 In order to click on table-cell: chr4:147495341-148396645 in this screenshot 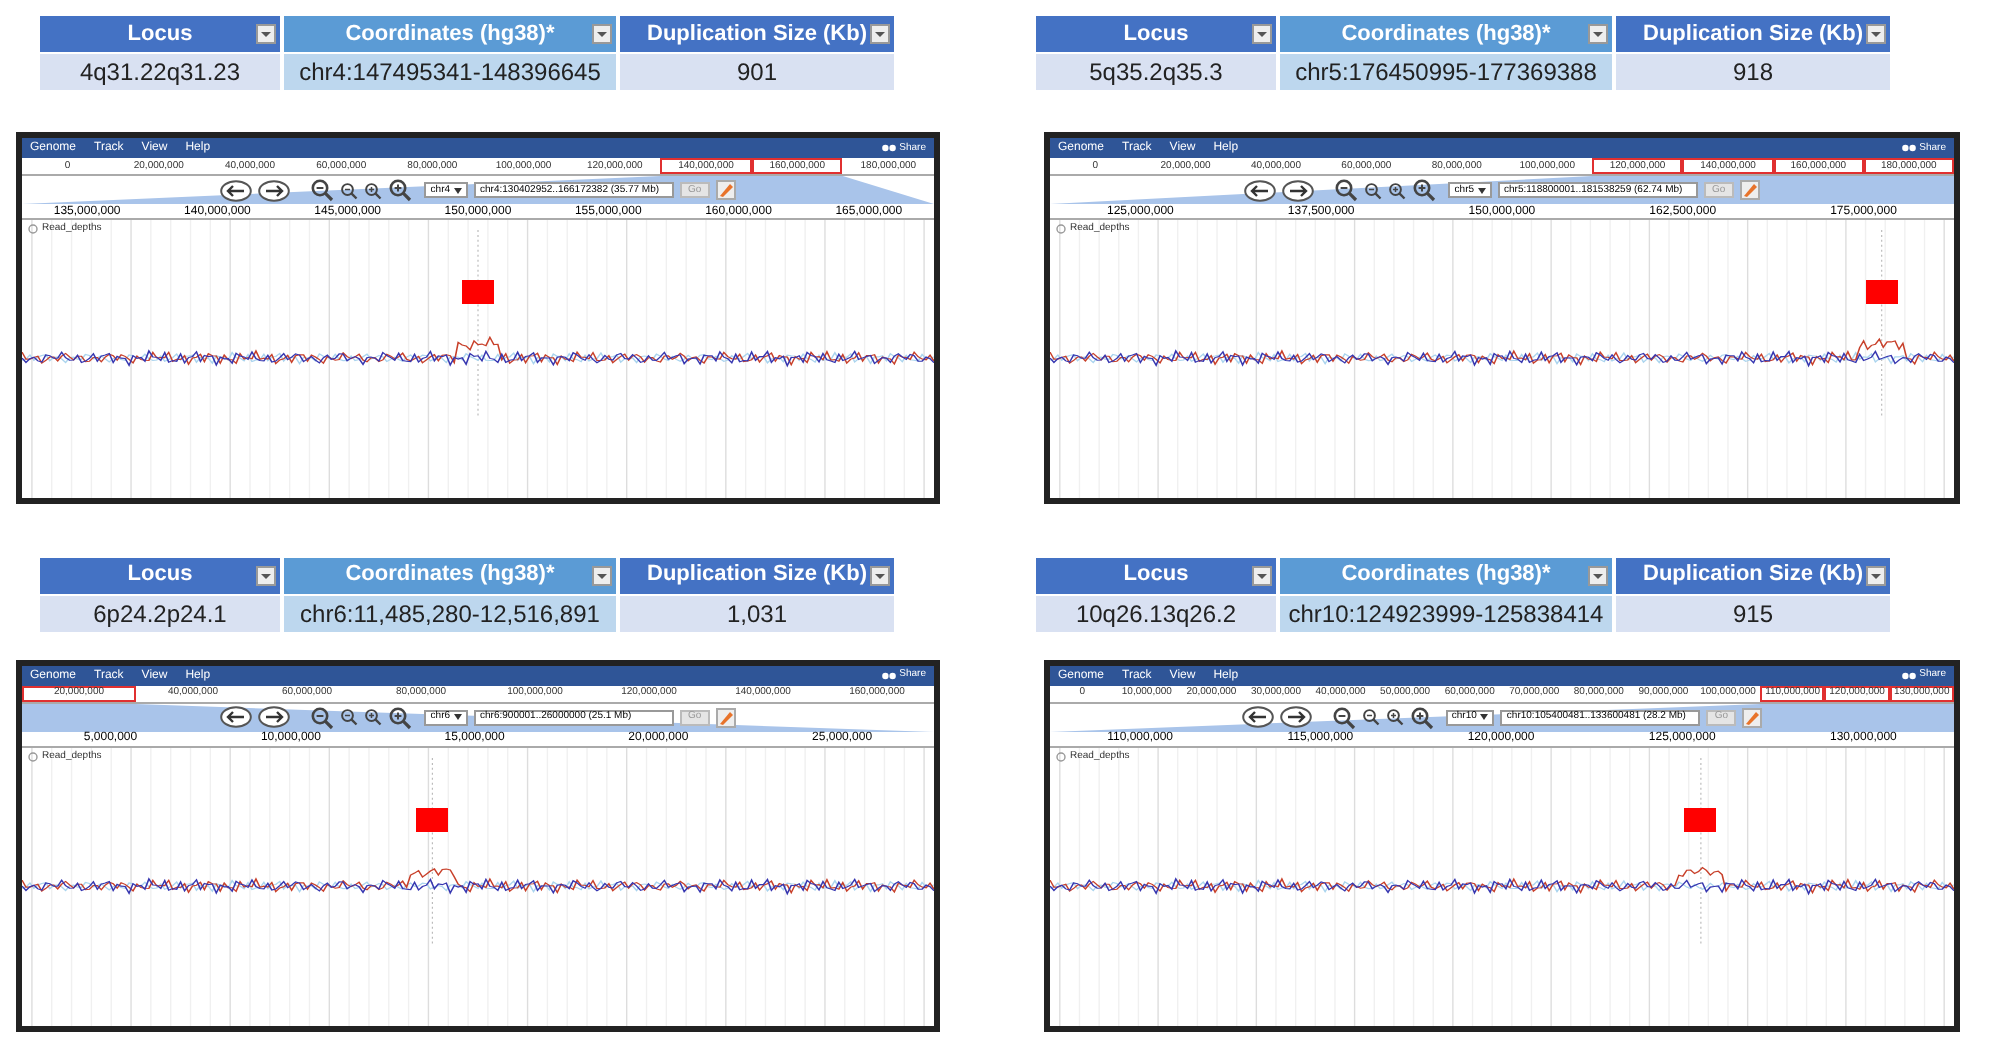, I will do `click(450, 72)`.